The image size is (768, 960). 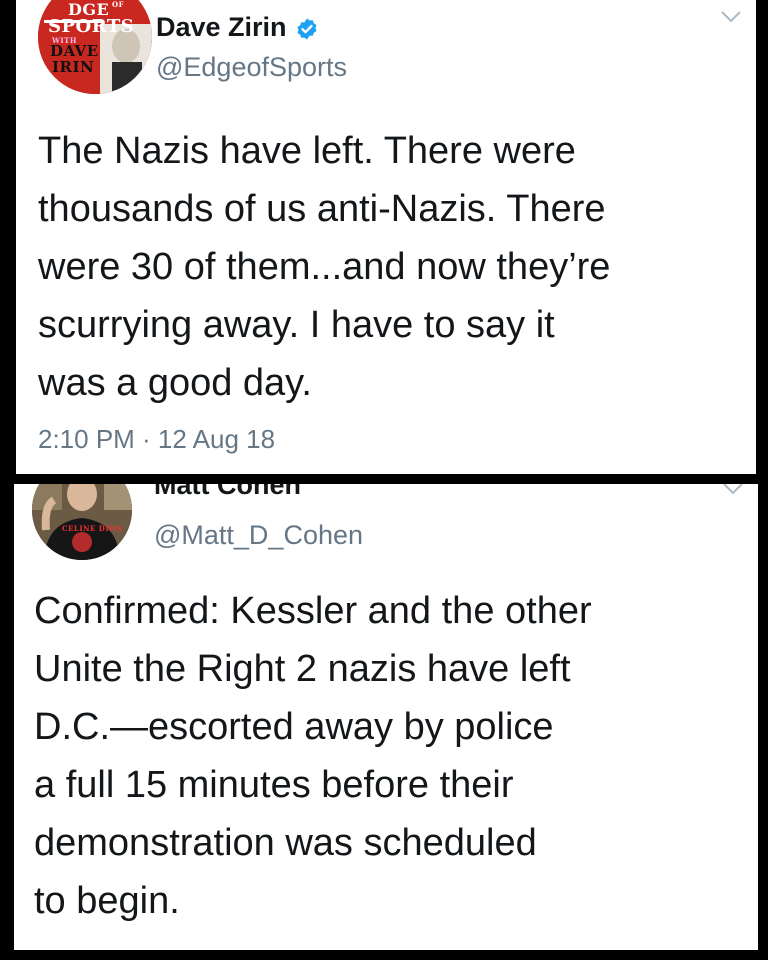 I want to click on display-name: Matt Cohen, so click(x=227, y=492).